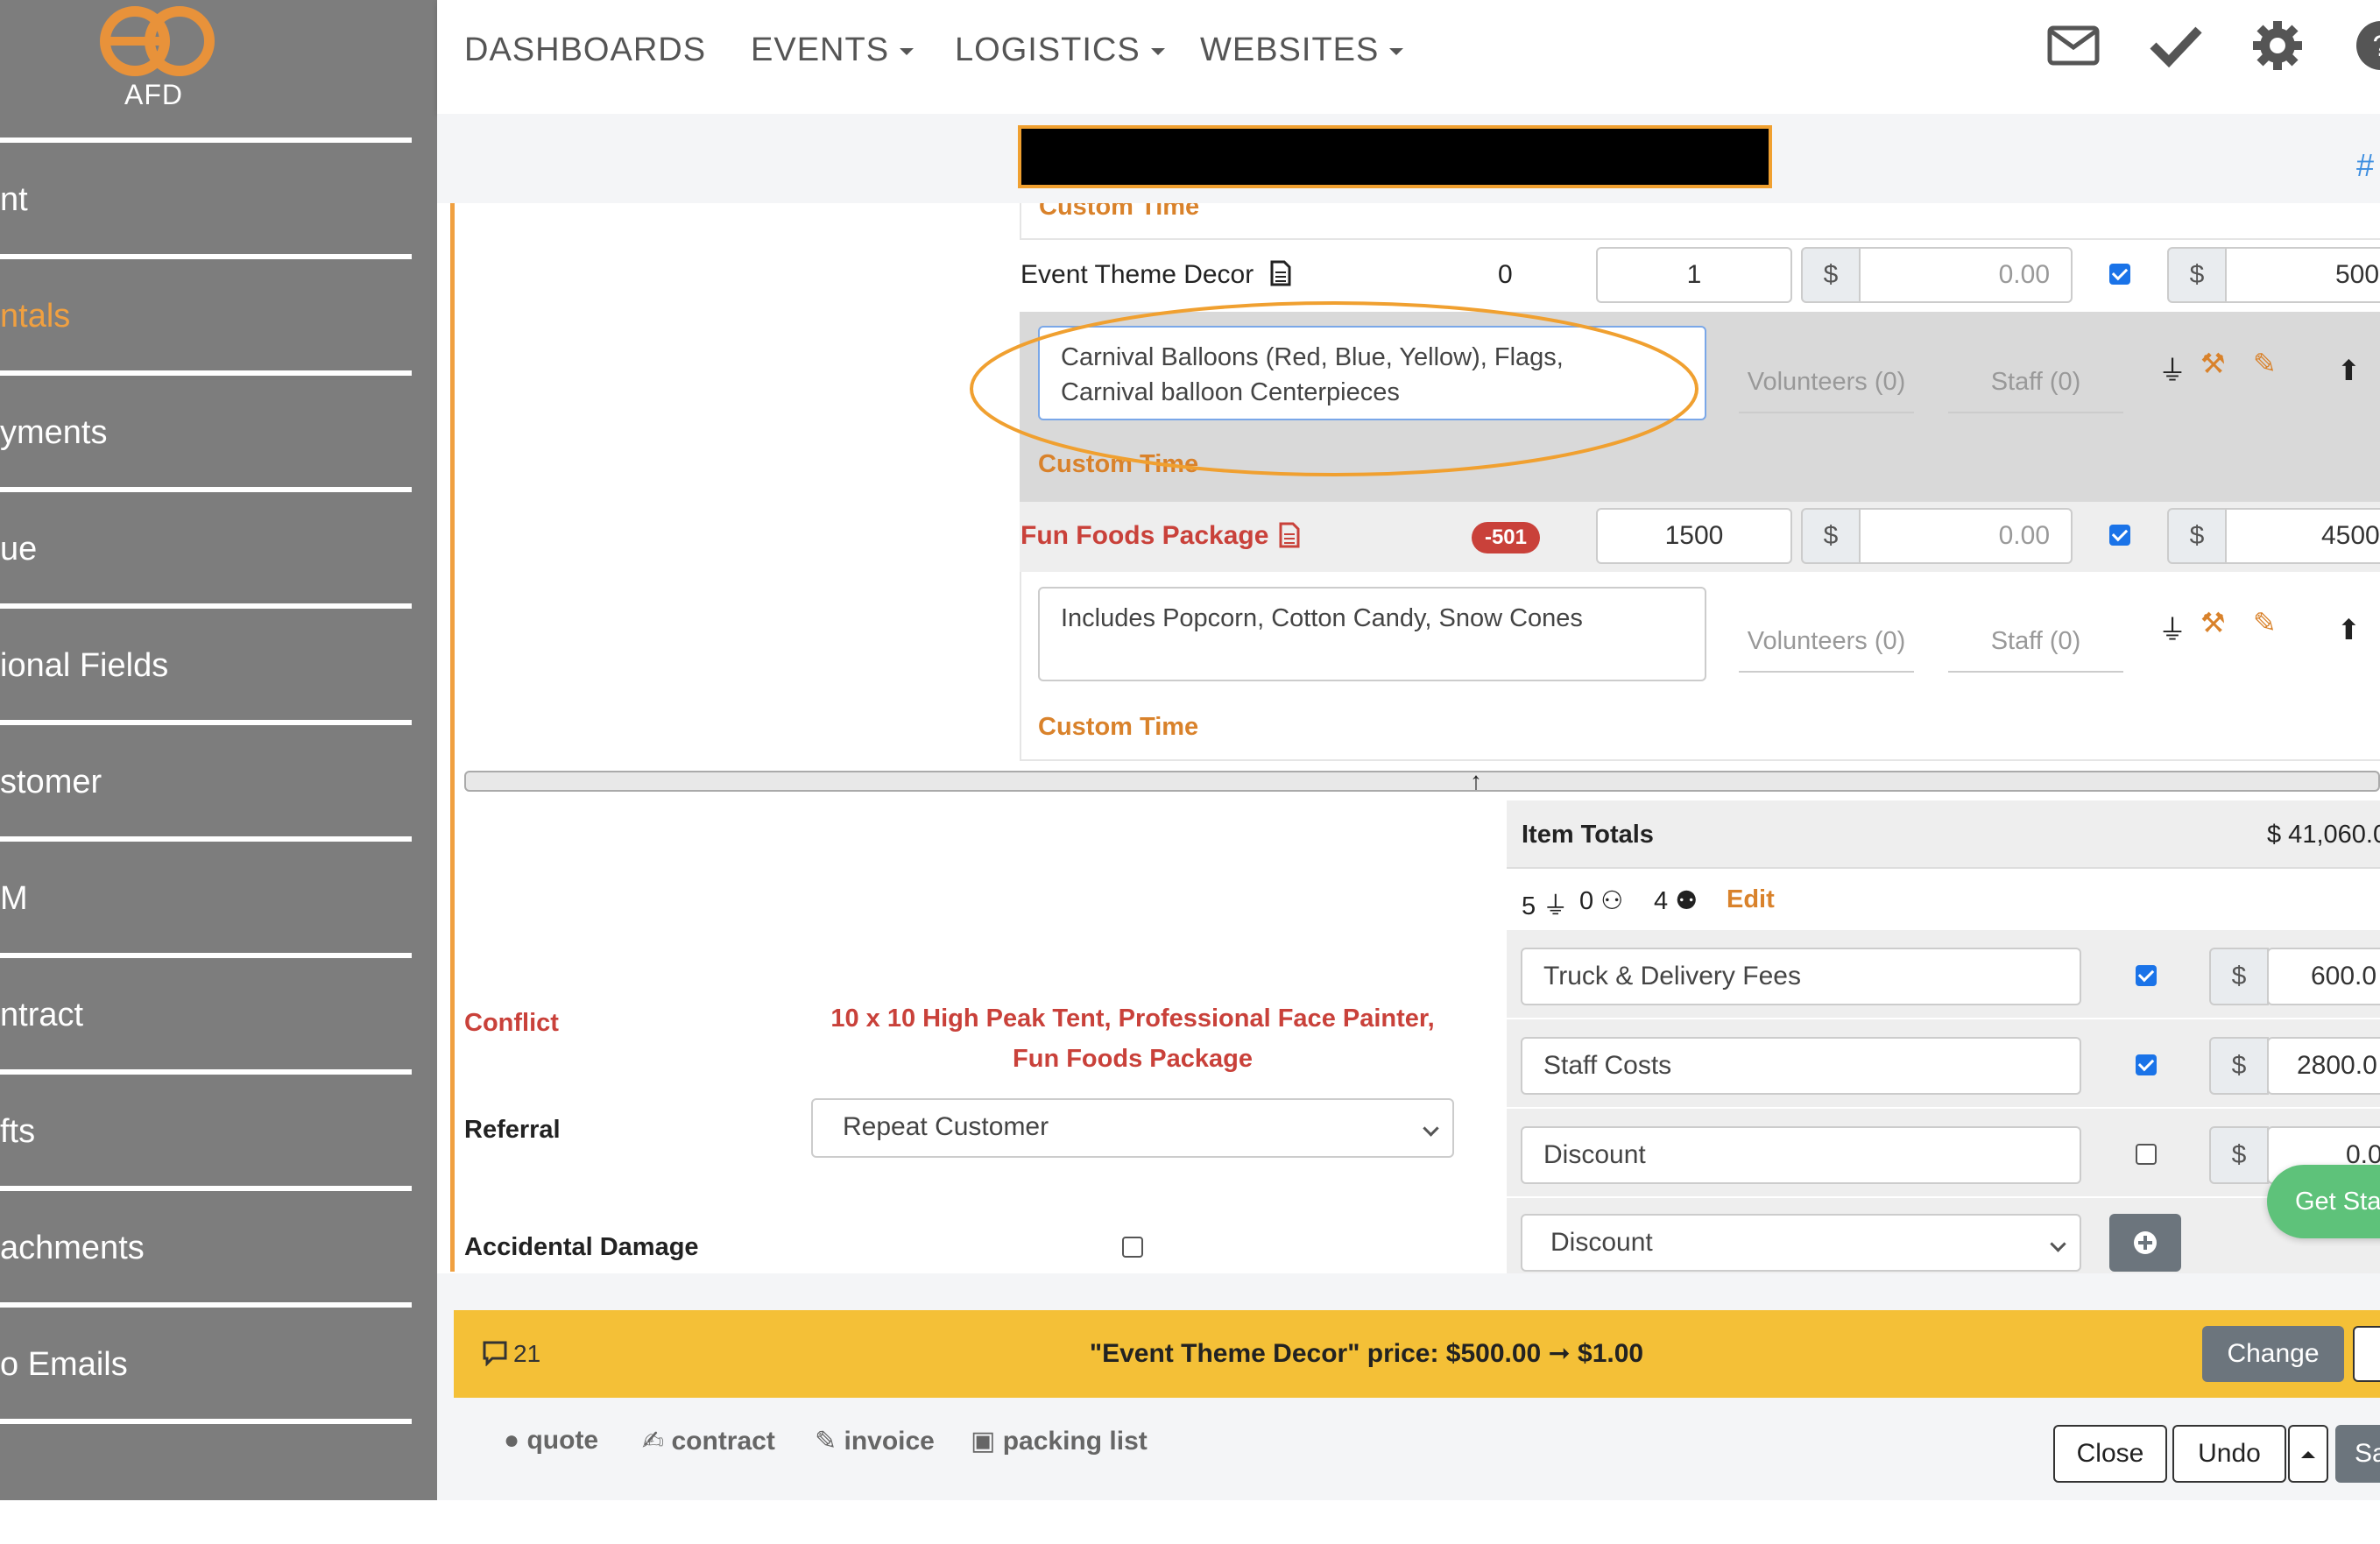 The width and height of the screenshot is (2380, 1544). What do you see at coordinates (1145, 535) in the screenshot?
I see `item-name: Fun Foods Package` at bounding box center [1145, 535].